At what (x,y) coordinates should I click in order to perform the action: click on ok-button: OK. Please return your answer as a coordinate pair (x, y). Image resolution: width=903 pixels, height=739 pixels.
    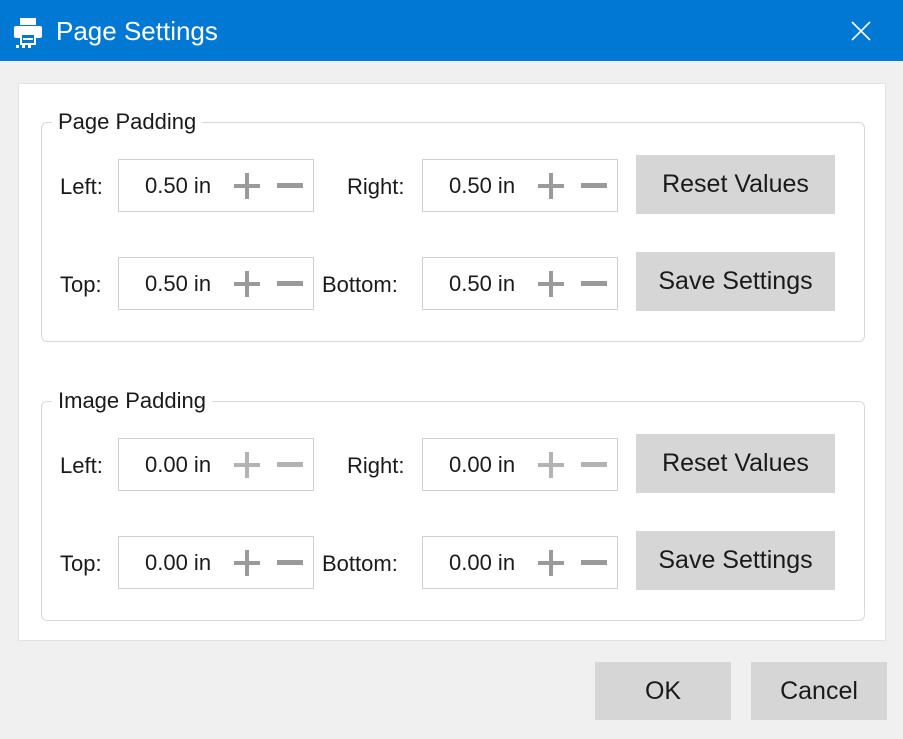
    Looking at the image, I should click on (663, 691).